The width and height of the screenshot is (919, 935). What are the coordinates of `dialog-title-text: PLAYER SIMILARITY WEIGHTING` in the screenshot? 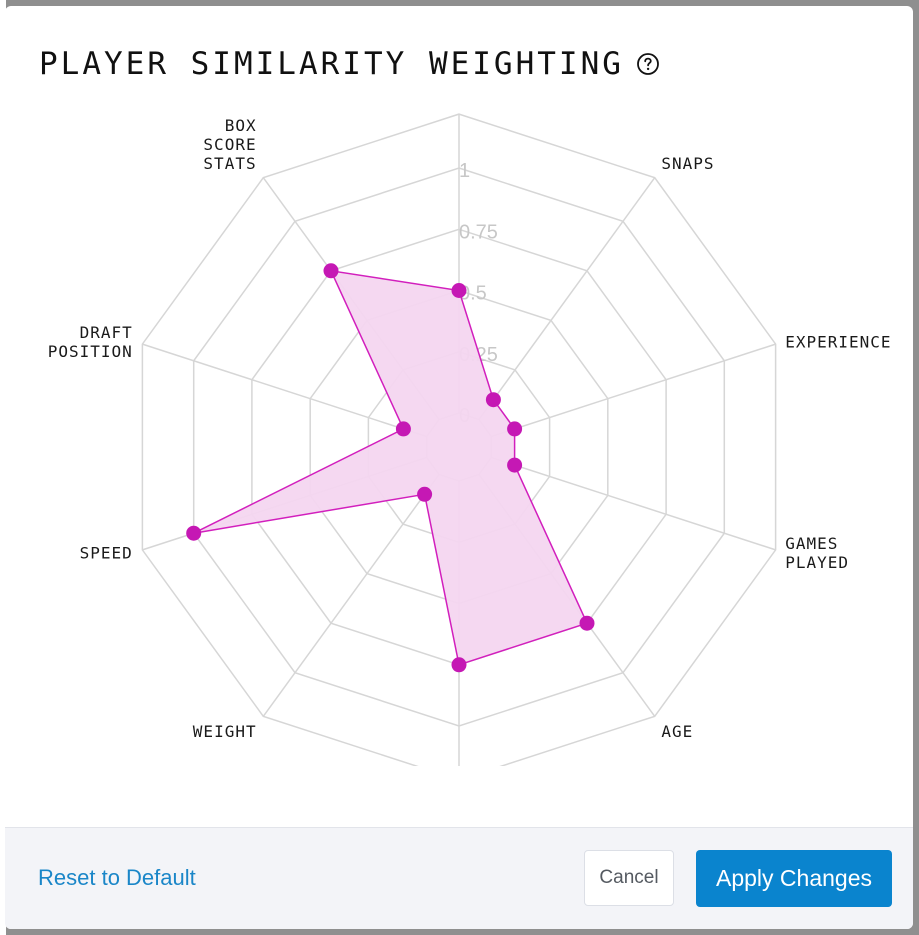 It's located at (331, 64).